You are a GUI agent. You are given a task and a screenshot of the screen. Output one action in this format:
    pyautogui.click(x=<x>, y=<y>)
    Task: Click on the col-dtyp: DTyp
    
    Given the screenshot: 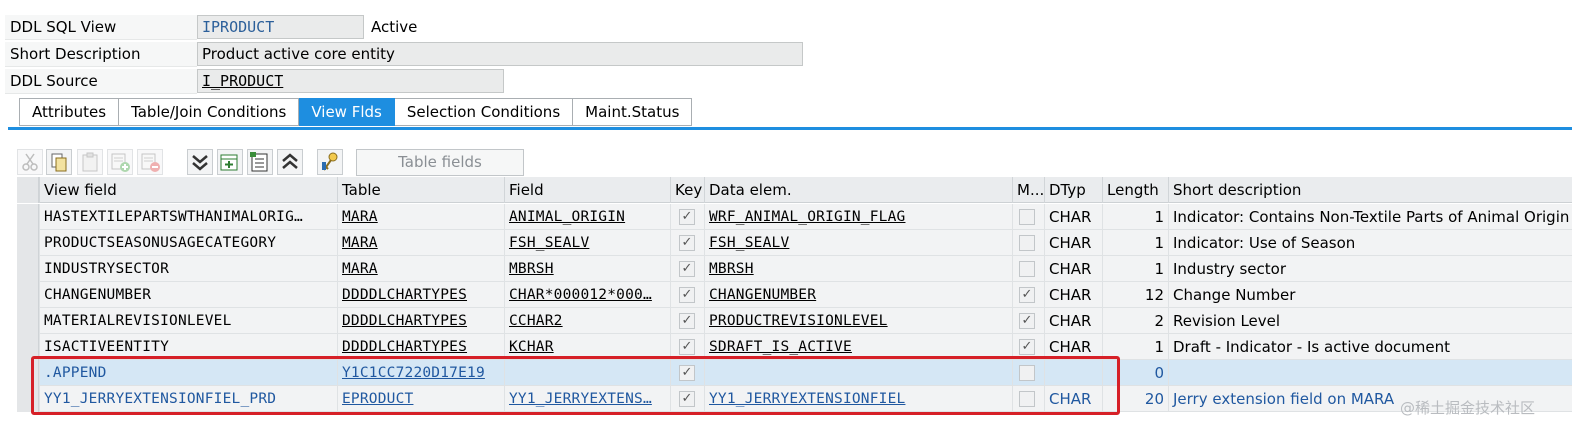 What is the action you would take?
    pyautogui.click(x=1073, y=190)
    